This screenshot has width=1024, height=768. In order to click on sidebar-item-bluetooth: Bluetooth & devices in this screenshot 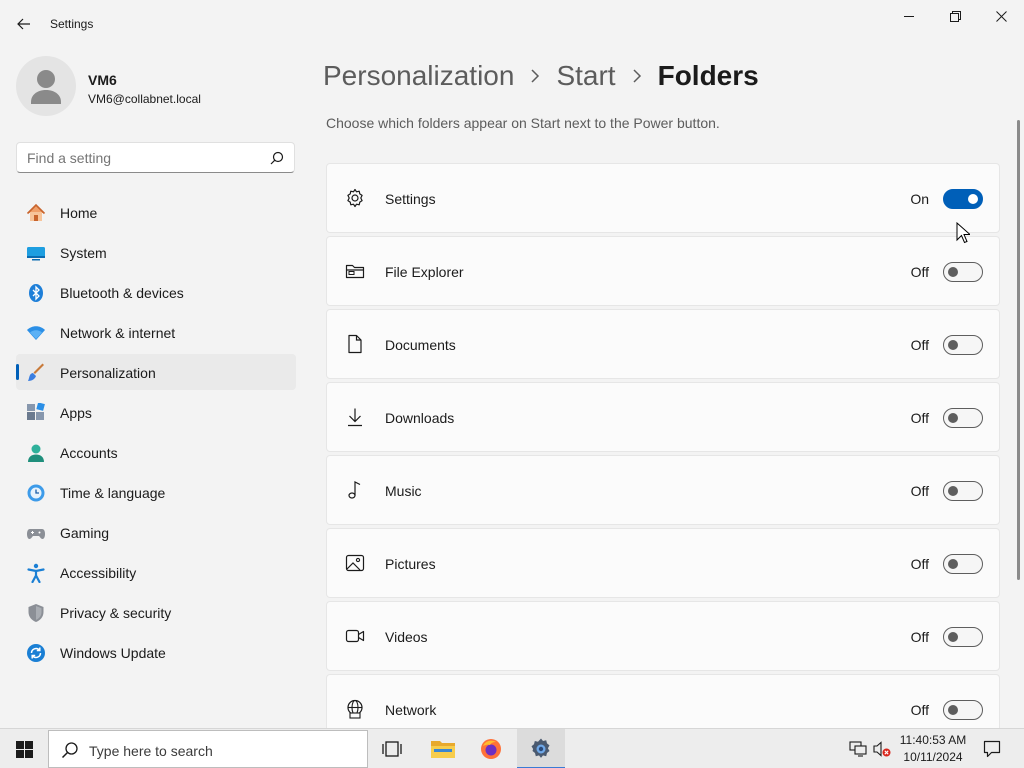, I will do `click(156, 292)`.